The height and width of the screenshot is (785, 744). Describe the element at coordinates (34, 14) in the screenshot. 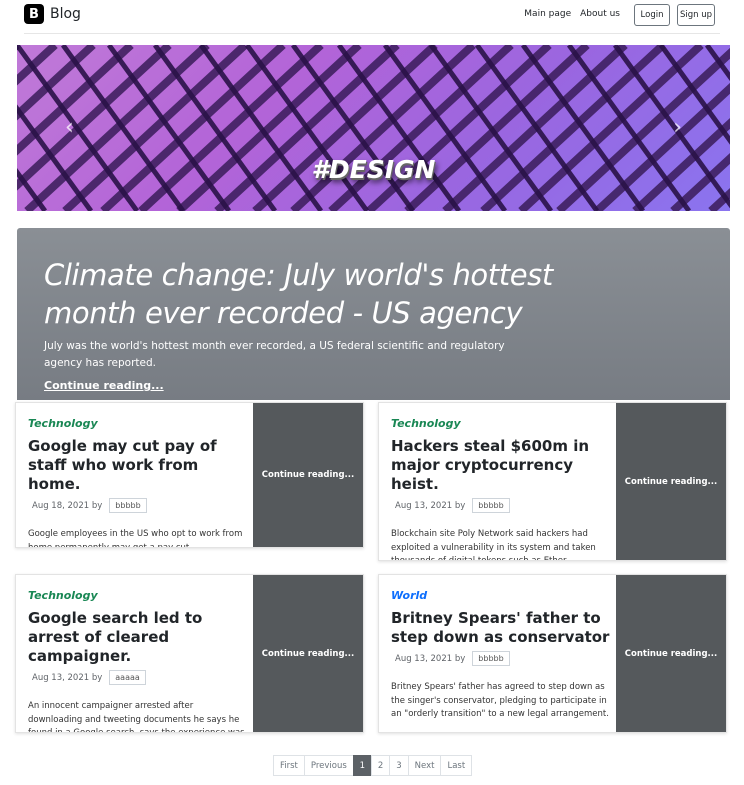

I see `bootstrap-logo-icon: B` at that location.